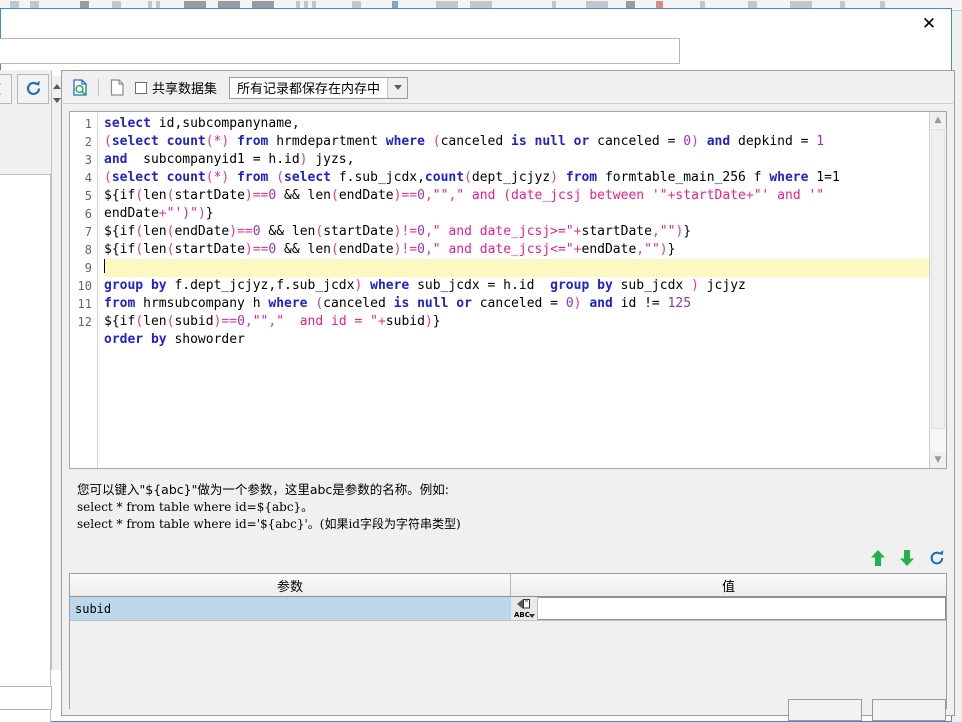  Describe the element at coordinates (84, 304) in the screenshot. I see `line-number: 11` at that location.